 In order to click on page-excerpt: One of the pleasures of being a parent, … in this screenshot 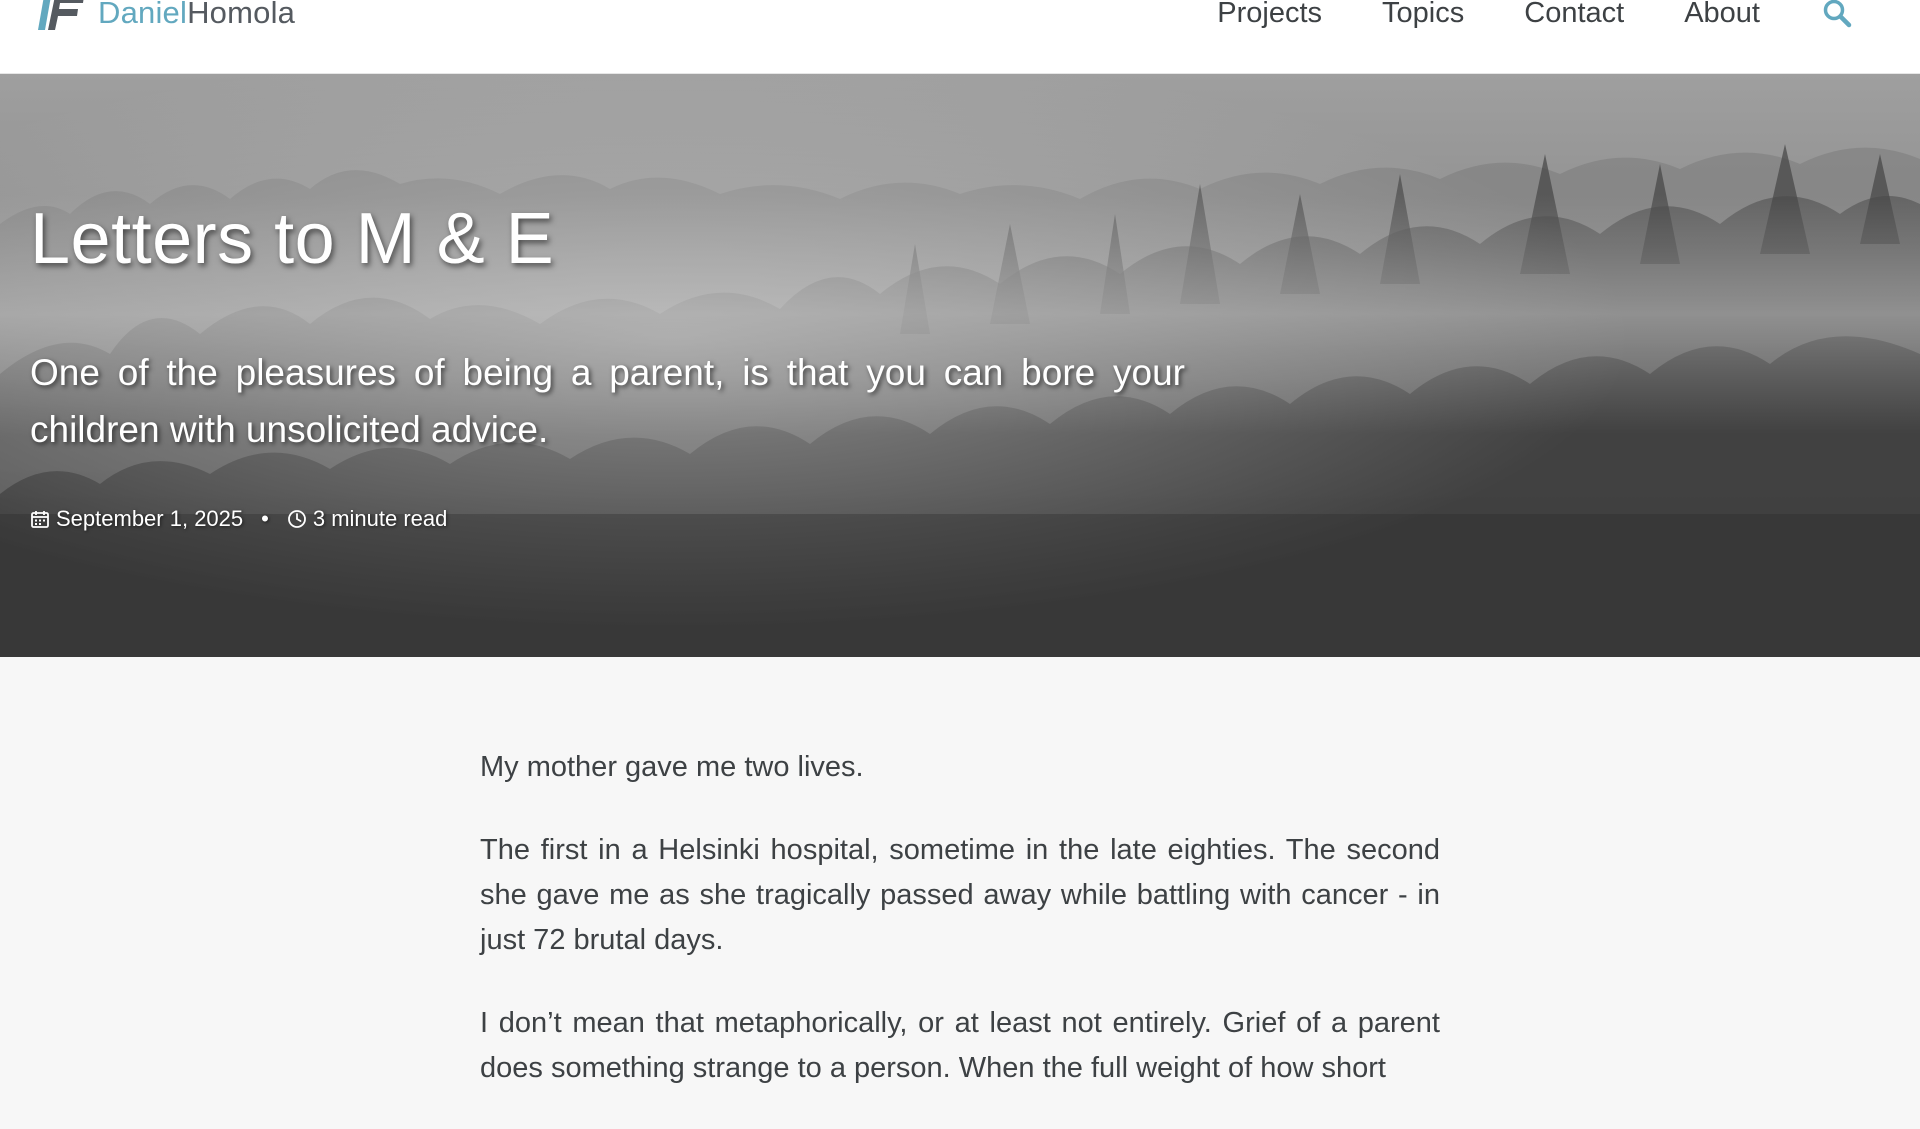, I will do `click(607, 401)`.